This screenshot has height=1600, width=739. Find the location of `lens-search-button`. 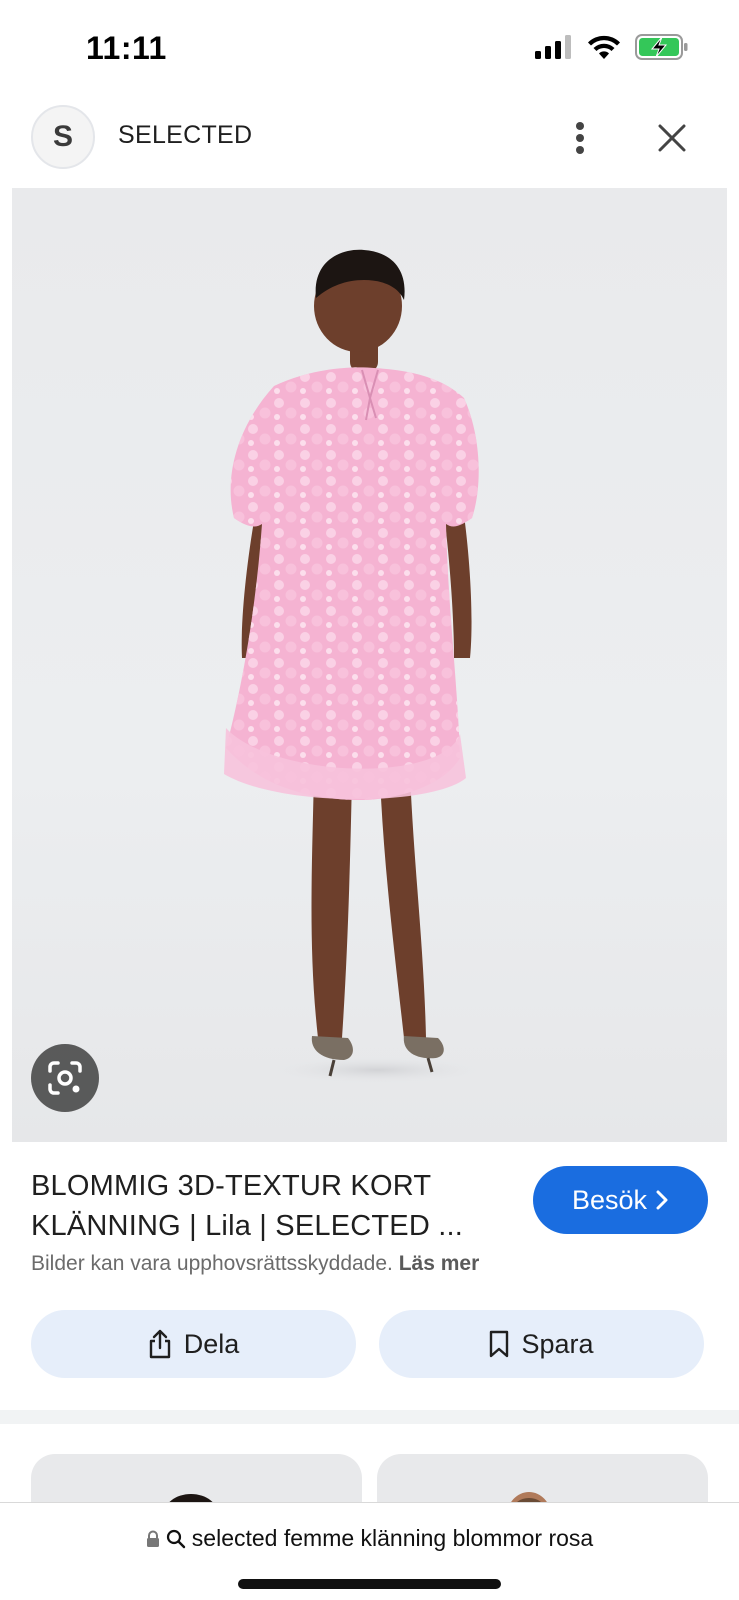

lens-search-button is located at coordinates (65, 1078).